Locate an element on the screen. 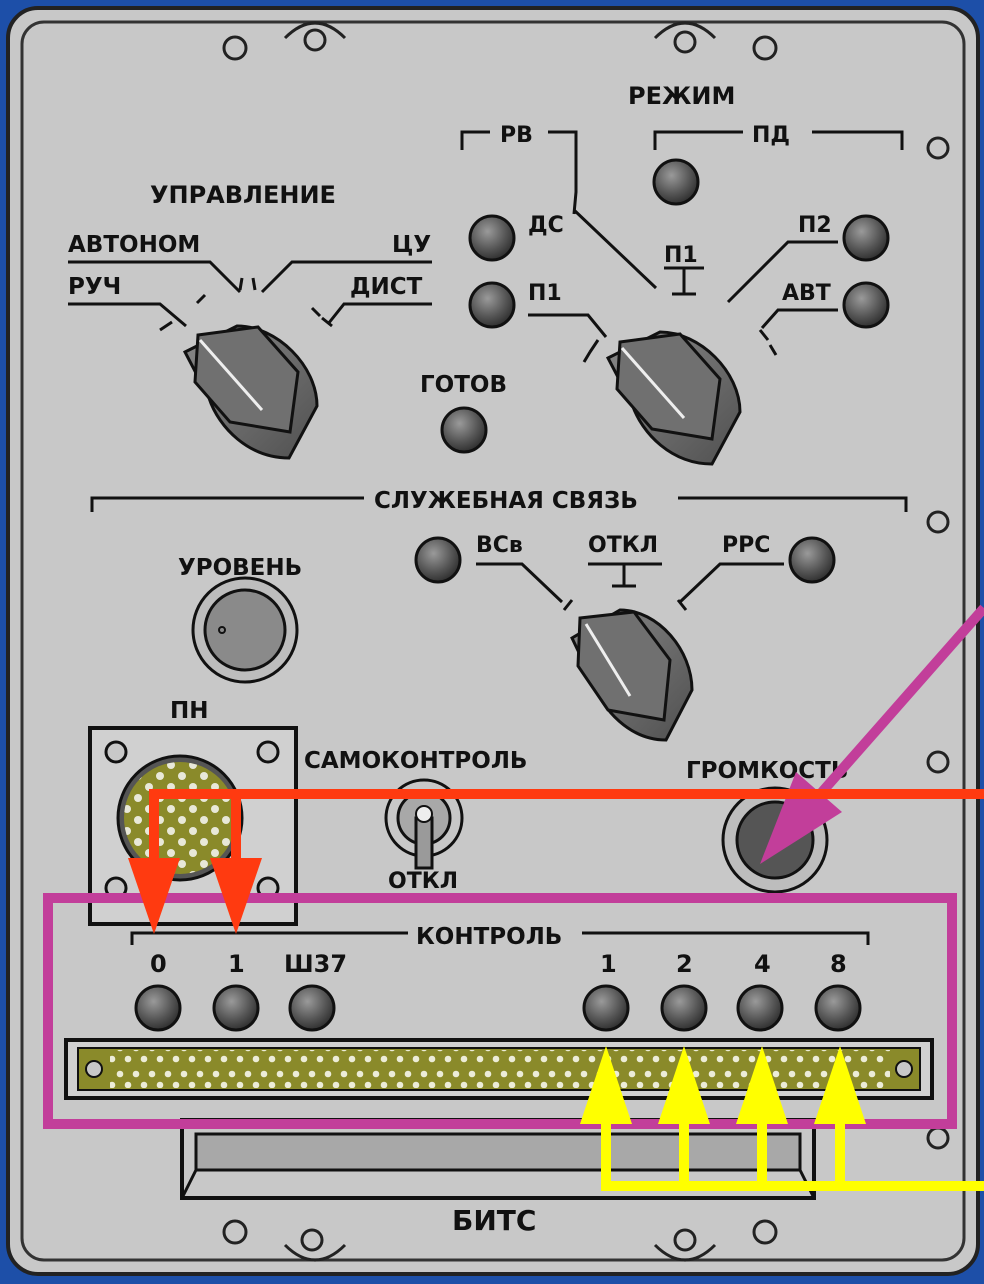  label-vsv: ВСв is located at coordinates (499, 545).